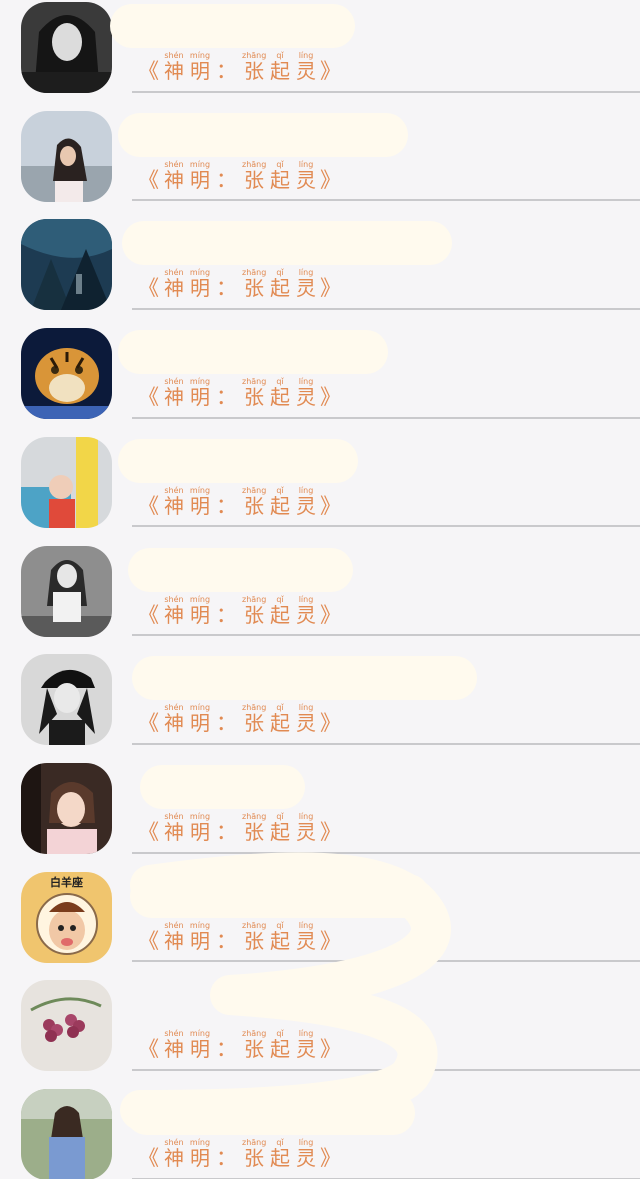  I want to click on avatar: 白羊座, so click(66, 917).